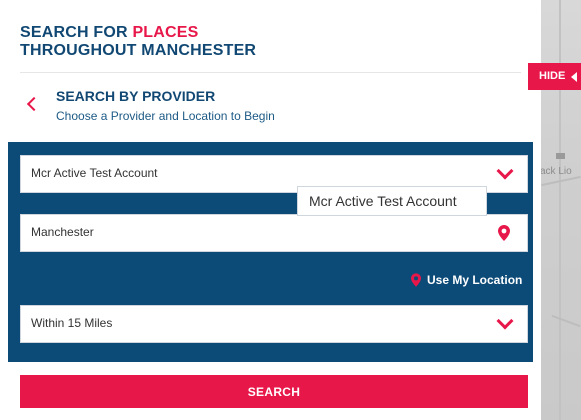 Image resolution: width=581 pixels, height=420 pixels. I want to click on chevron-left-icon, so click(34, 104).